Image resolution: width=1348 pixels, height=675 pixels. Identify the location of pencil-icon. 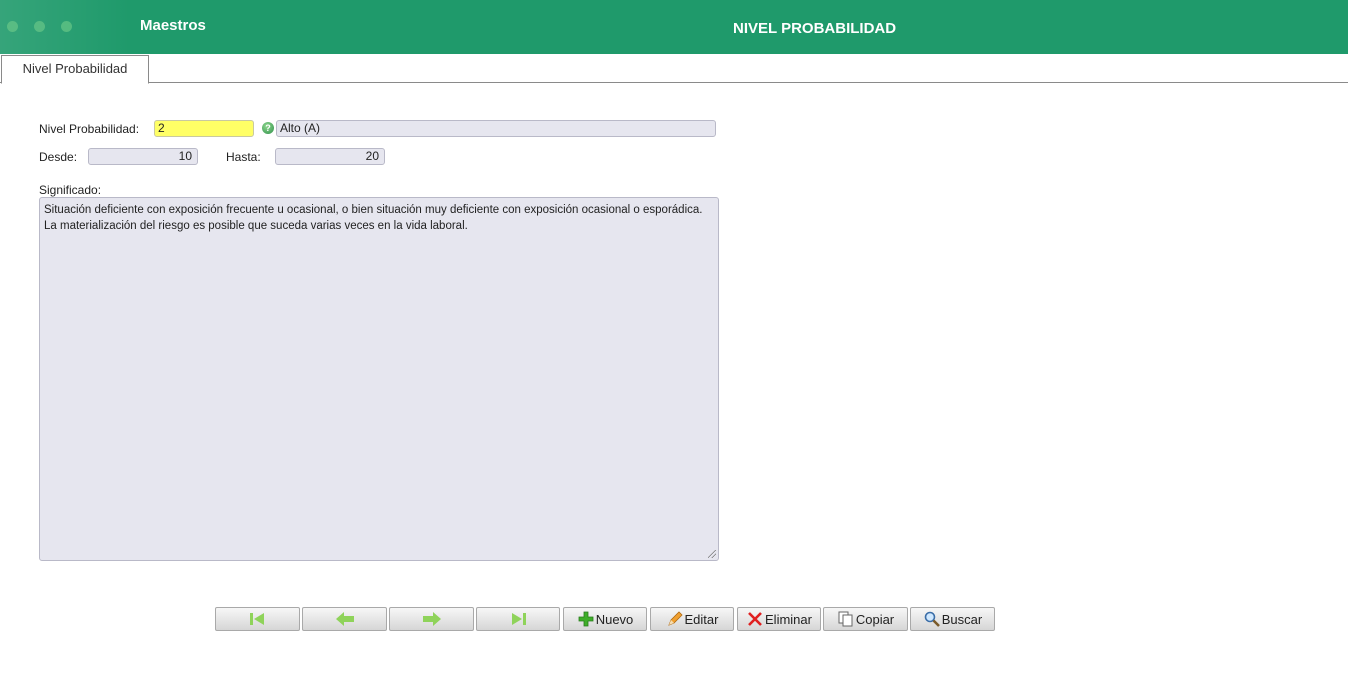
(675, 619).